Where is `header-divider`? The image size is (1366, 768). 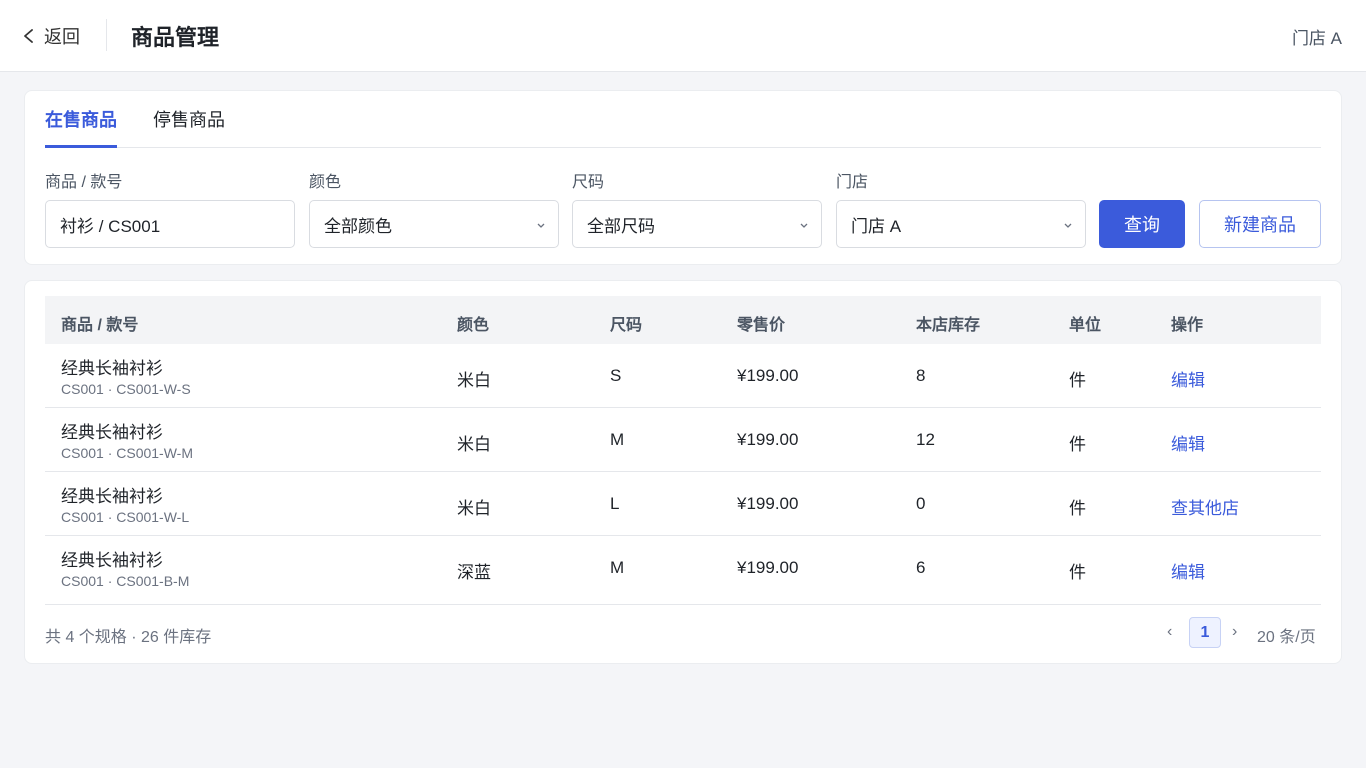
header-divider is located at coordinates (106, 35).